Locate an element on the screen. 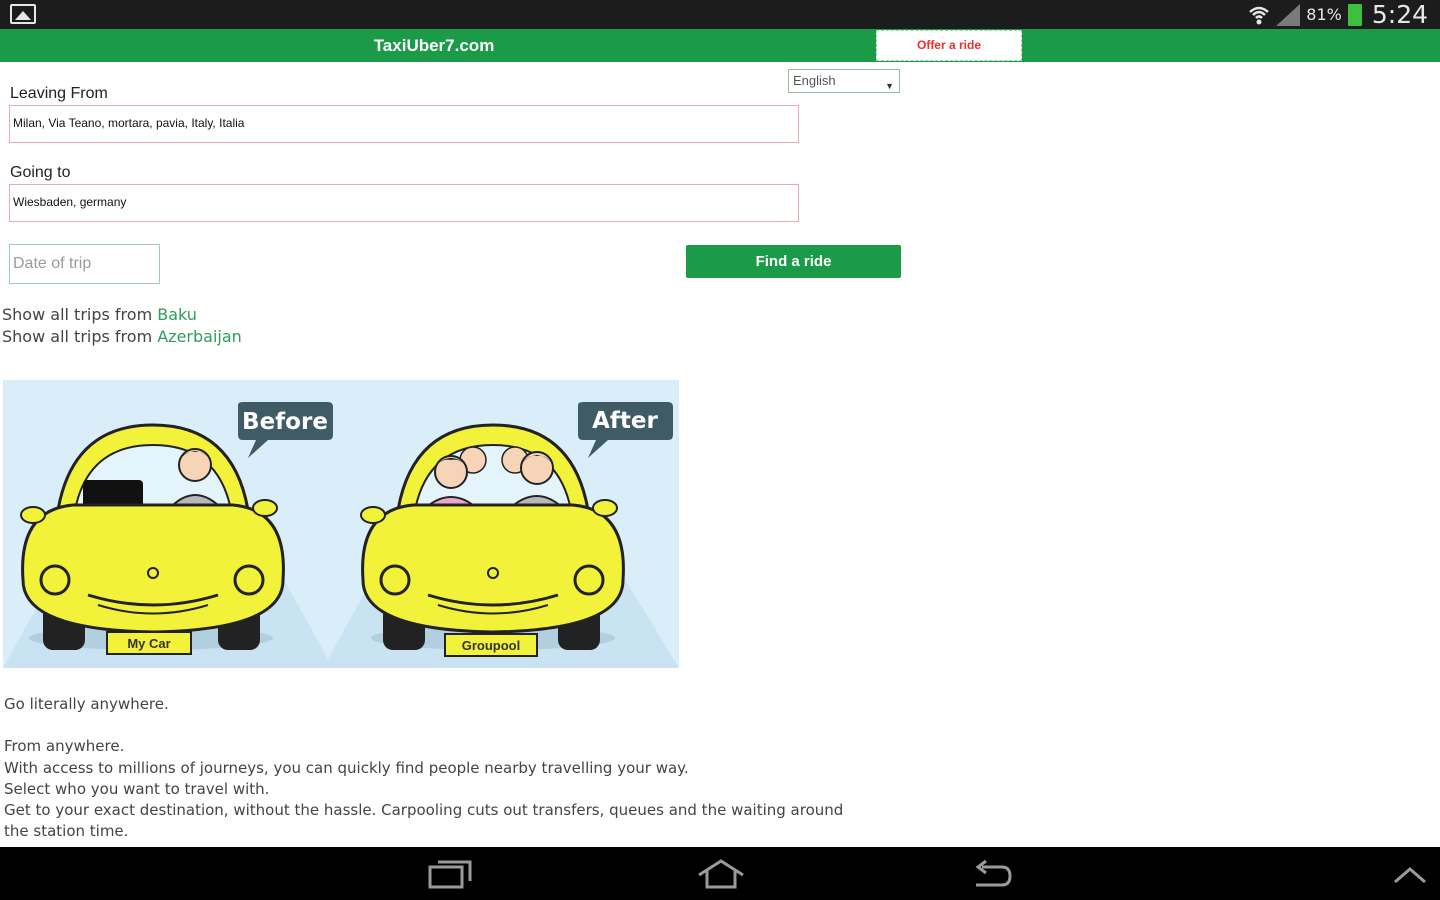  going-to-label: Going to is located at coordinates (40, 172).